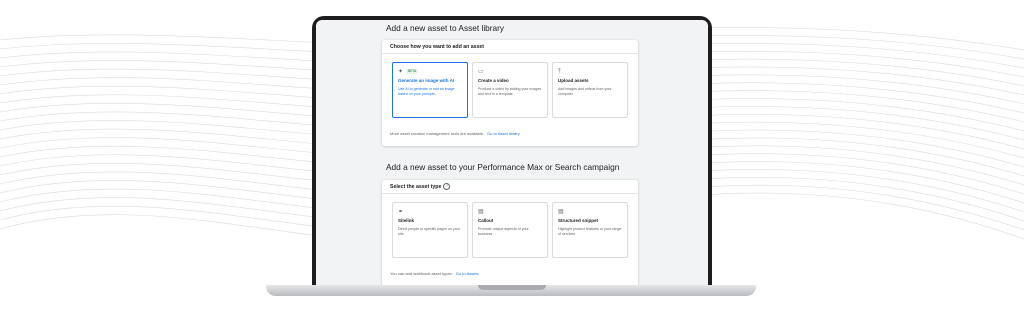 The height and width of the screenshot is (324, 1024). What do you see at coordinates (503, 231) in the screenshot?
I see `tile-description: Promote unique aspects of your business` at bounding box center [503, 231].